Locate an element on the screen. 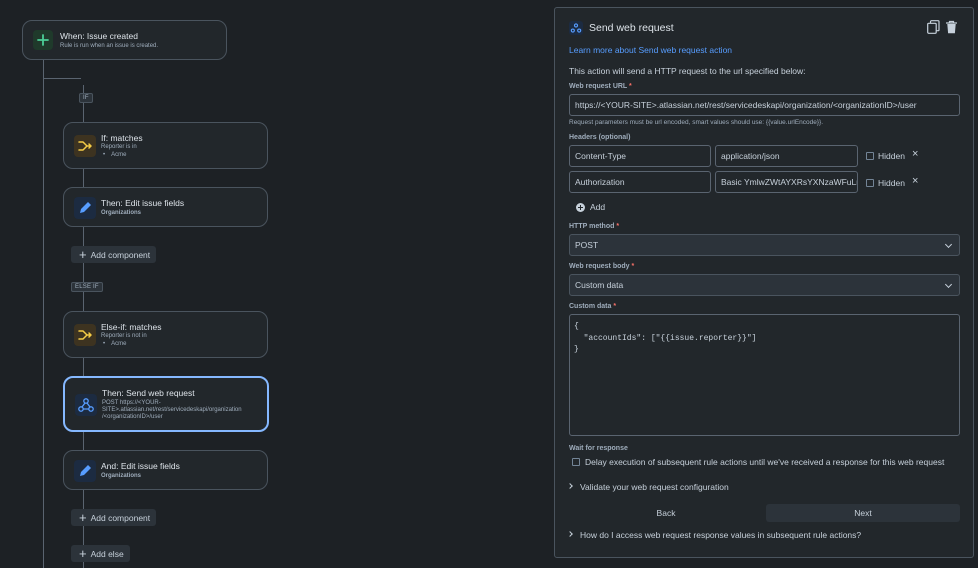 Image resolution: width=978 pixels, height=568 pixels. header-value-input: application/json is located at coordinates (786, 156).